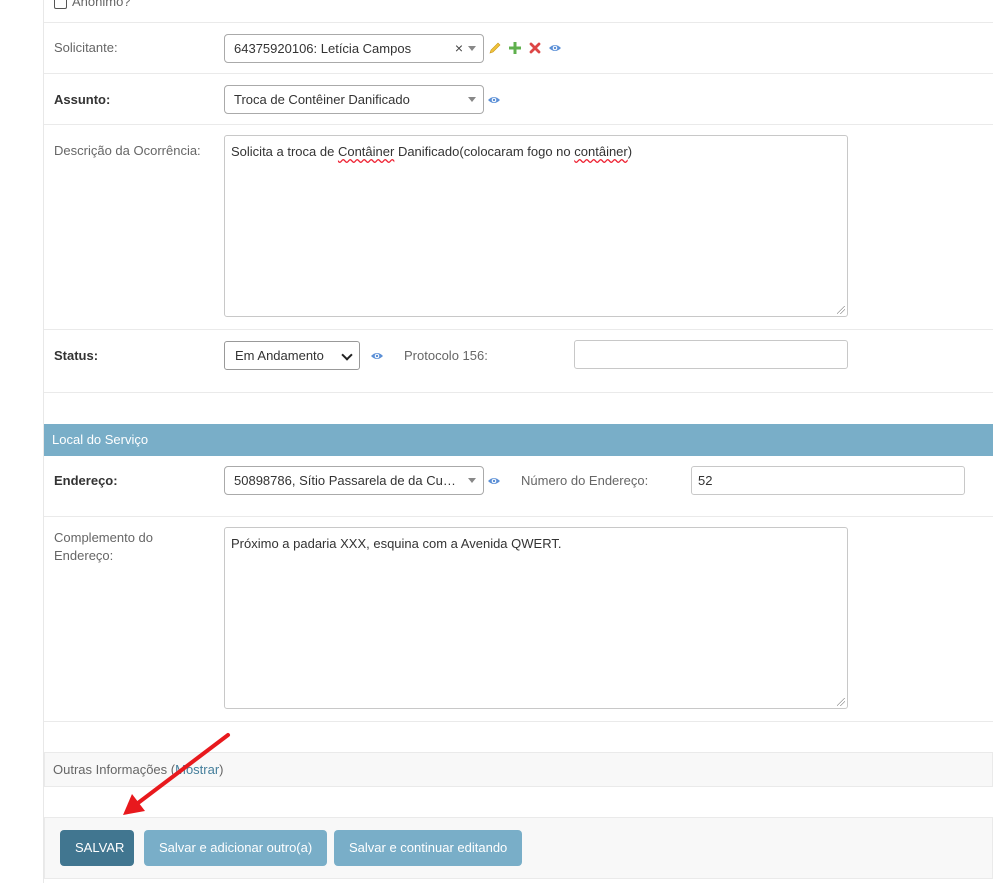 This screenshot has width=993, height=883. What do you see at coordinates (176, 774) in the screenshot?
I see `annotation-arrow-icon` at bounding box center [176, 774].